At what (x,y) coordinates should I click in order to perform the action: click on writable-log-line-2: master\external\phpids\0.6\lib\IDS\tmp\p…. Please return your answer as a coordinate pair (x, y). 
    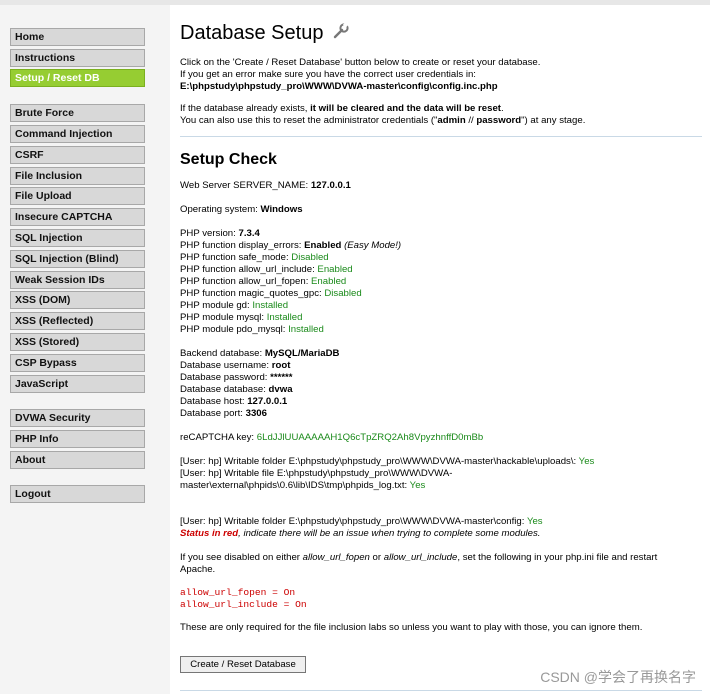
    Looking at the image, I should click on (303, 485).